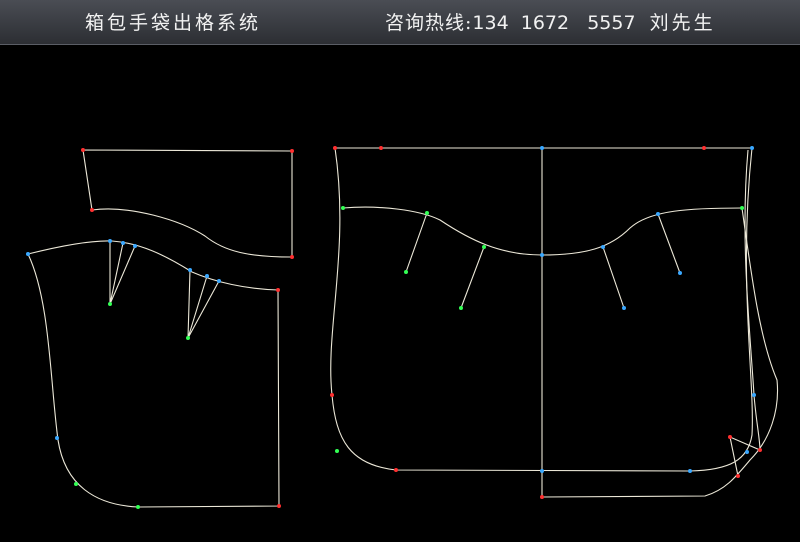 The height and width of the screenshot is (542, 800). I want to click on title-bar: 箱包手袋出格系统 咨询热线:134 1672 5557 刘先生, so click(400, 22).